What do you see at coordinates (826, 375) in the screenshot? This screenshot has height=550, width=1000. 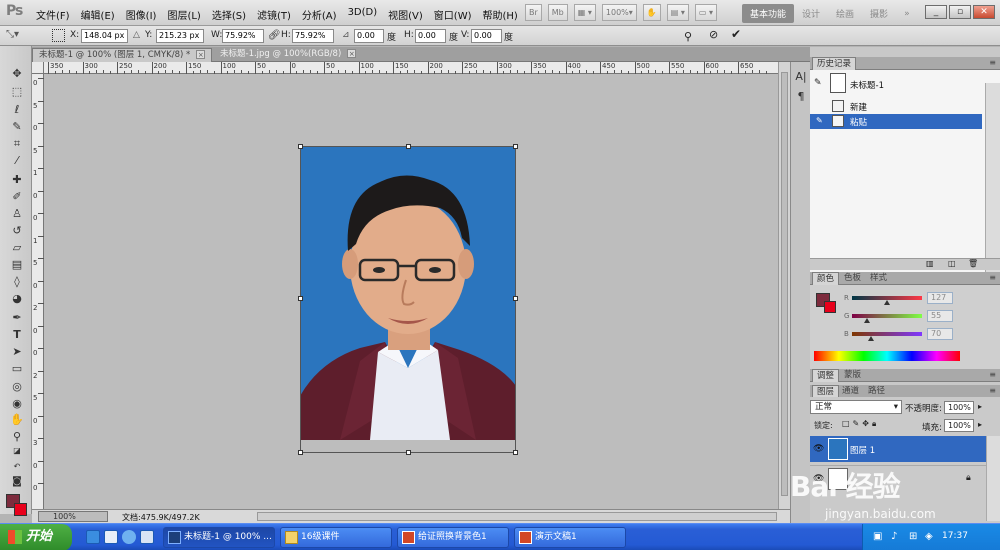 I see `tab-adjustments: 调整` at bounding box center [826, 375].